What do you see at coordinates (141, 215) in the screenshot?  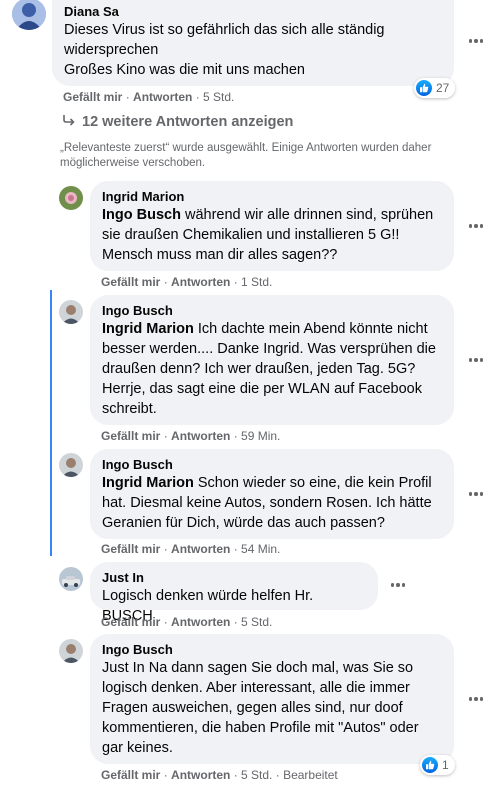 I see `mention-link: Ingo Busch` at bounding box center [141, 215].